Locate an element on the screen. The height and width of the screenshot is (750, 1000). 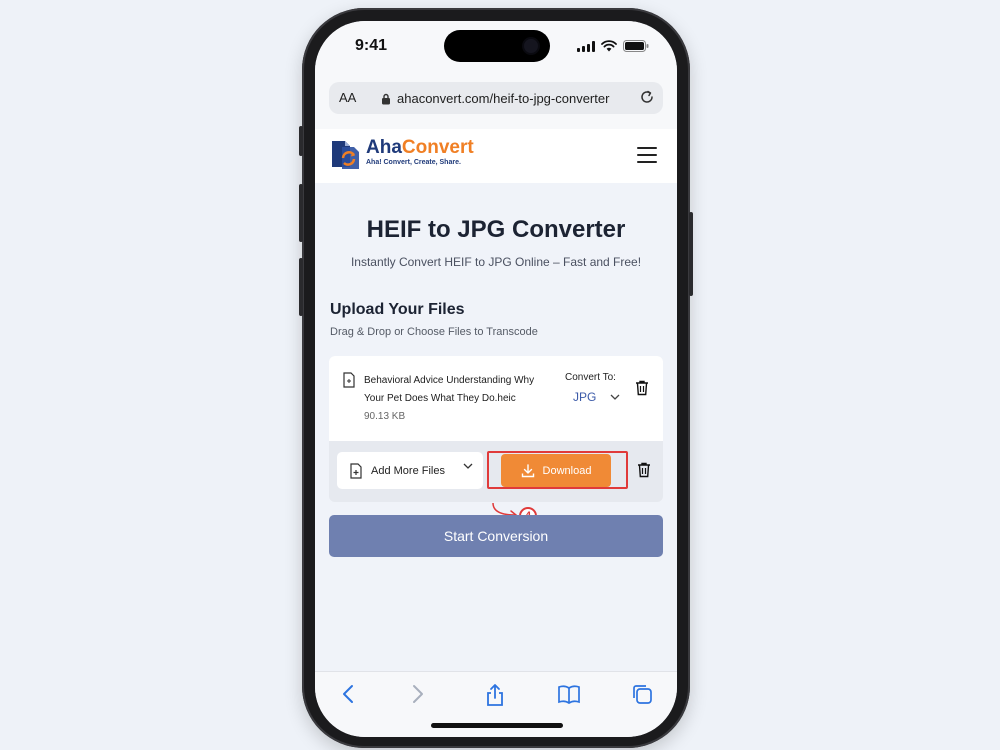
download-button: Download is located at coordinates (556, 470).